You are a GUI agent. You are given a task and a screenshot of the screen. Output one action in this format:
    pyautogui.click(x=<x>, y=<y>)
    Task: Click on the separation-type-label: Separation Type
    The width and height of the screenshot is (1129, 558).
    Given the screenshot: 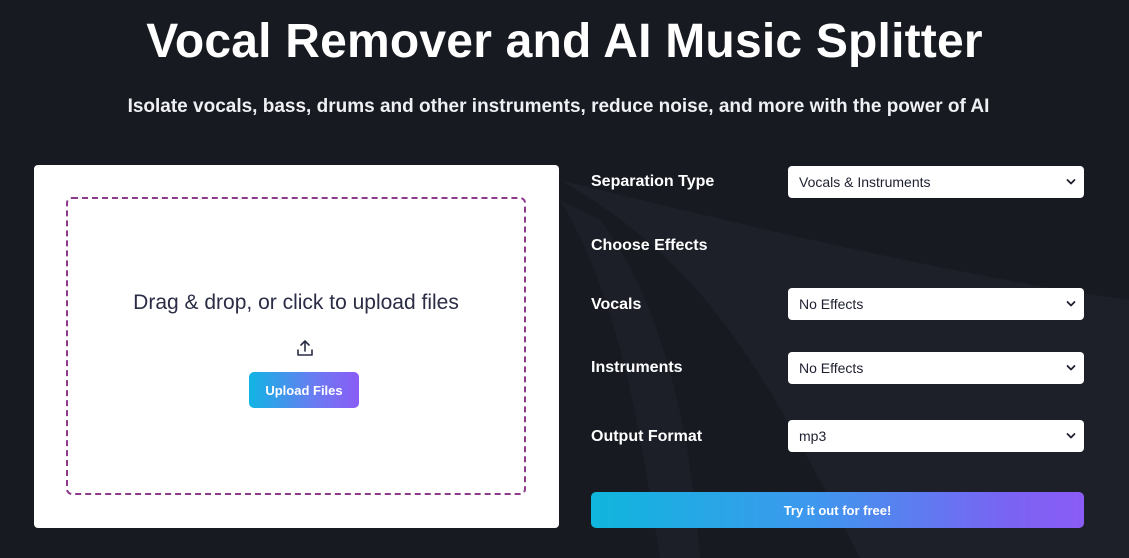 What is the action you would take?
    pyautogui.click(x=653, y=181)
    